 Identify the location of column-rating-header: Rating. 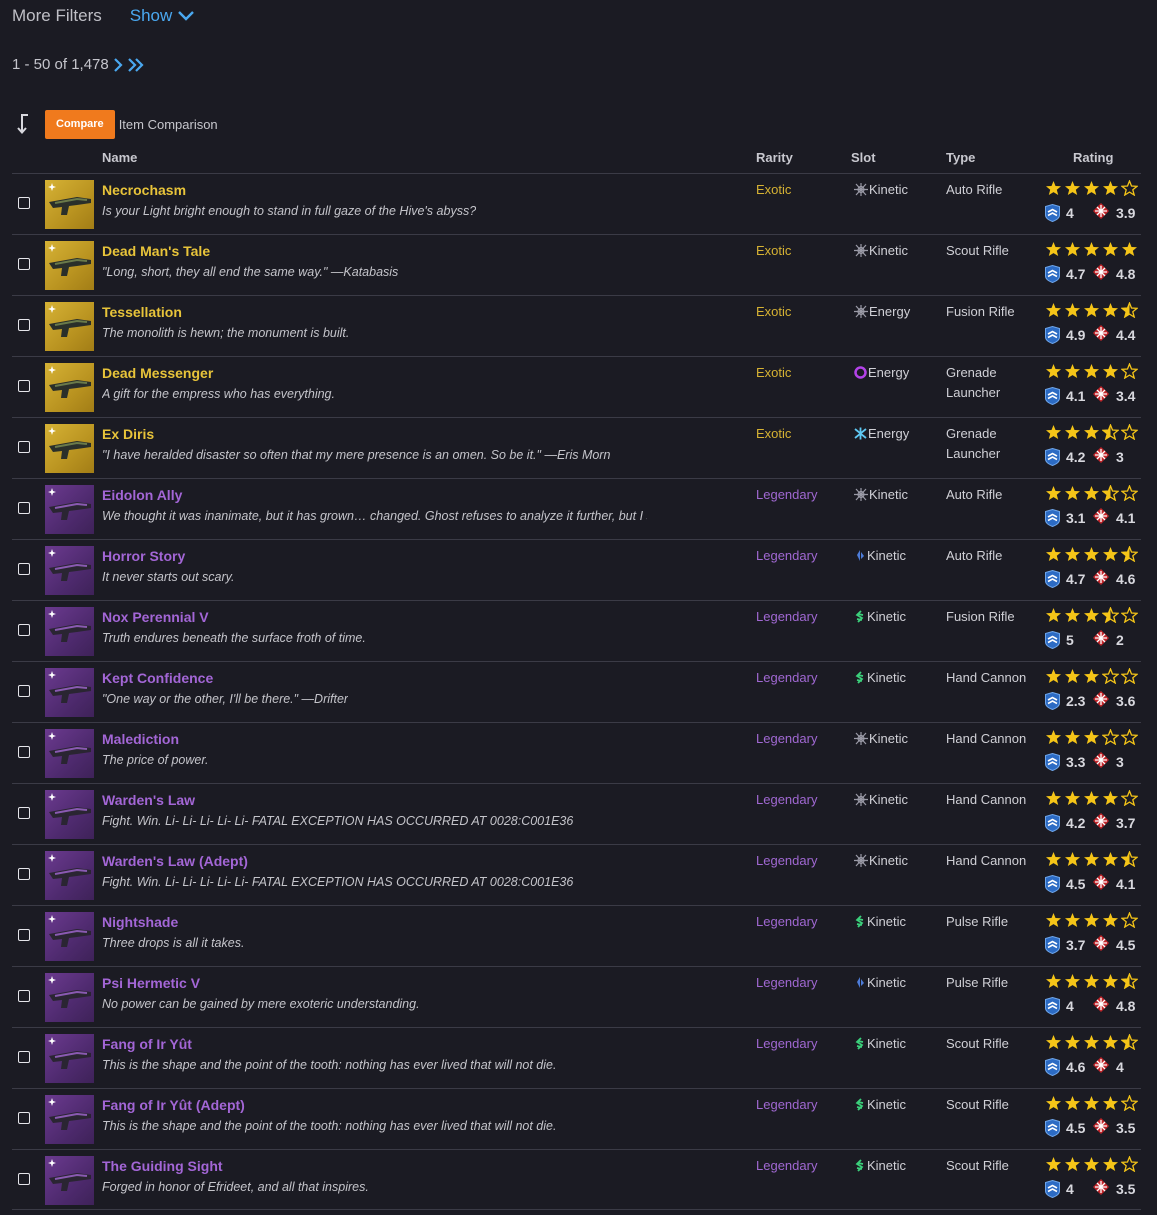
(1093, 157).